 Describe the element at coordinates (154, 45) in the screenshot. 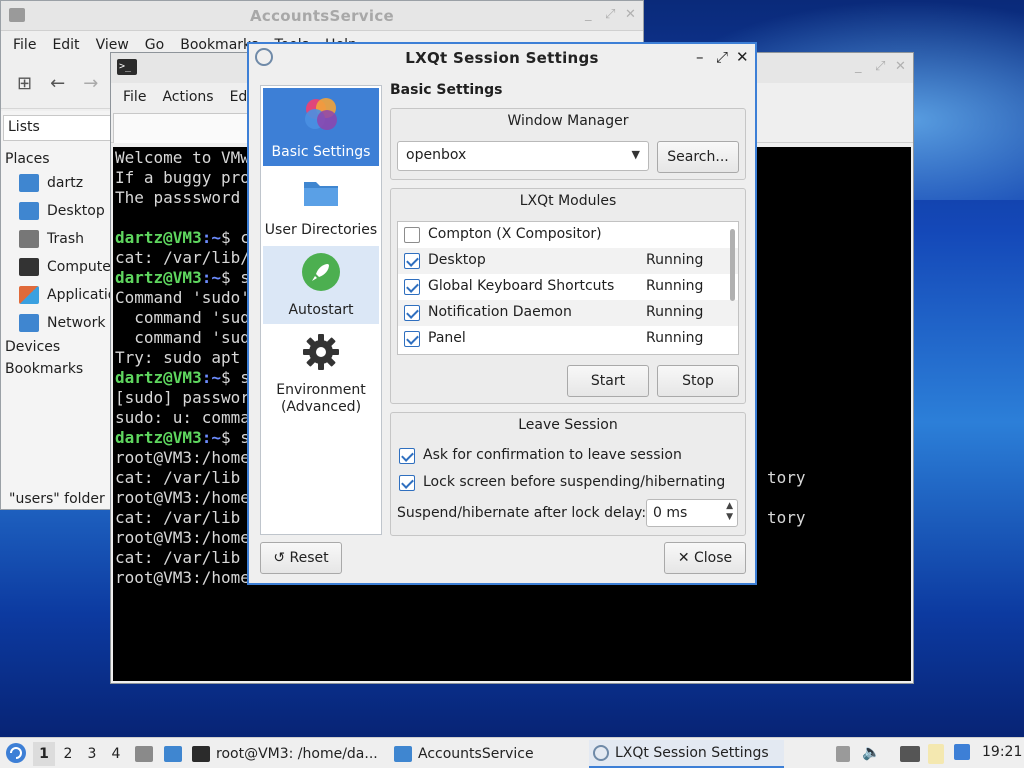

I see `menu-go: Go` at that location.